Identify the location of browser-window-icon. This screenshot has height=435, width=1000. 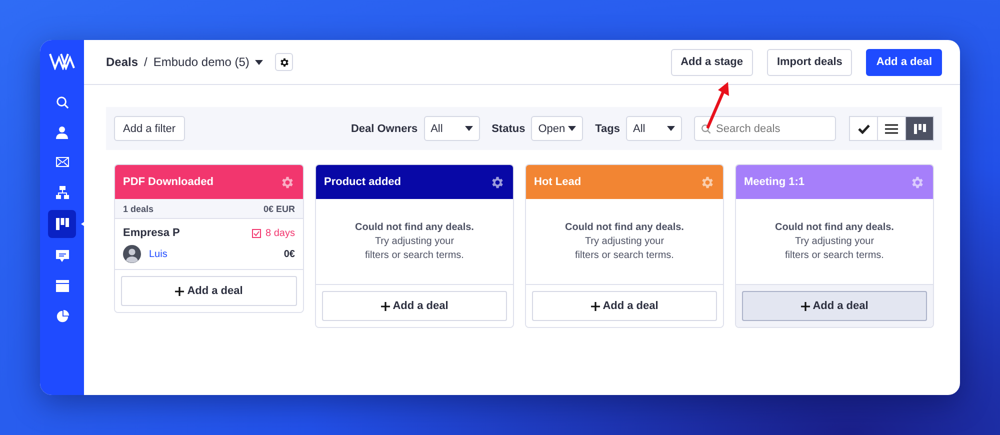
(62, 286).